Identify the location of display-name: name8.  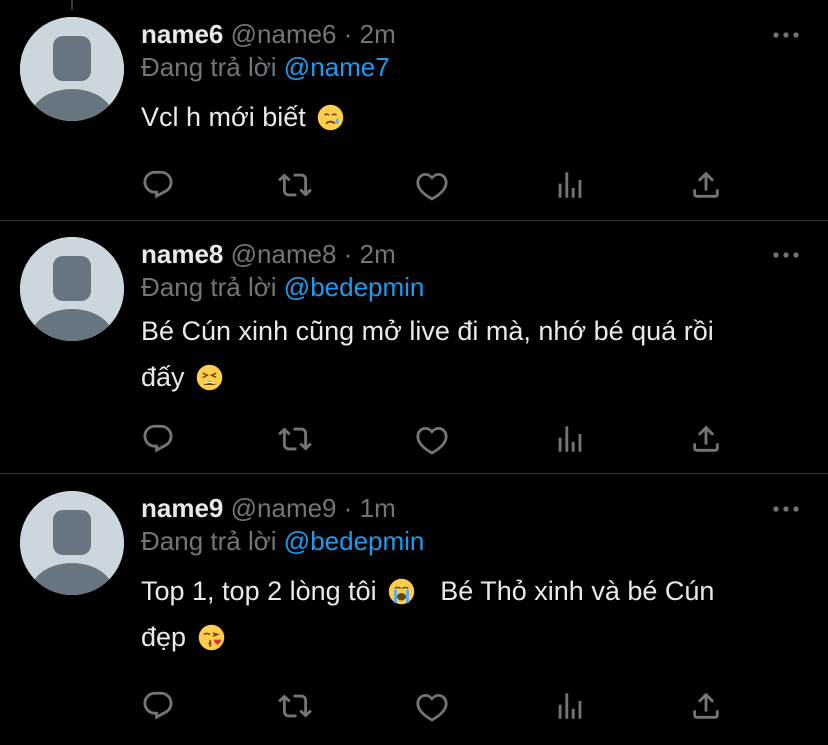
(182, 254).